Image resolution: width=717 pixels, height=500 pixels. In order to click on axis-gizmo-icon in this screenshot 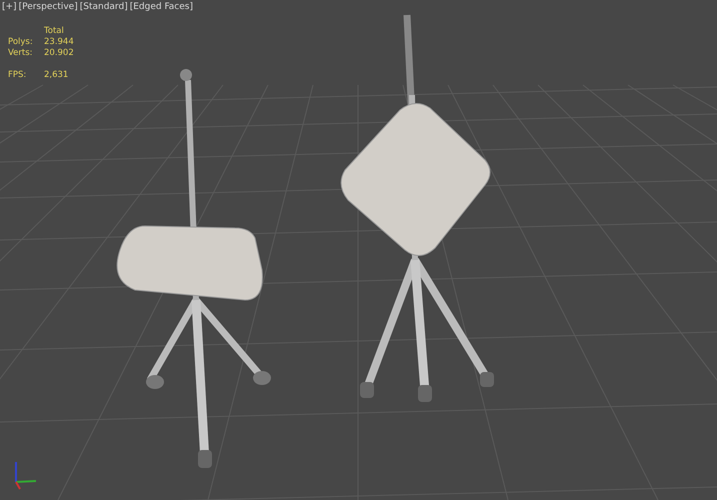, I will do `click(25, 476)`.